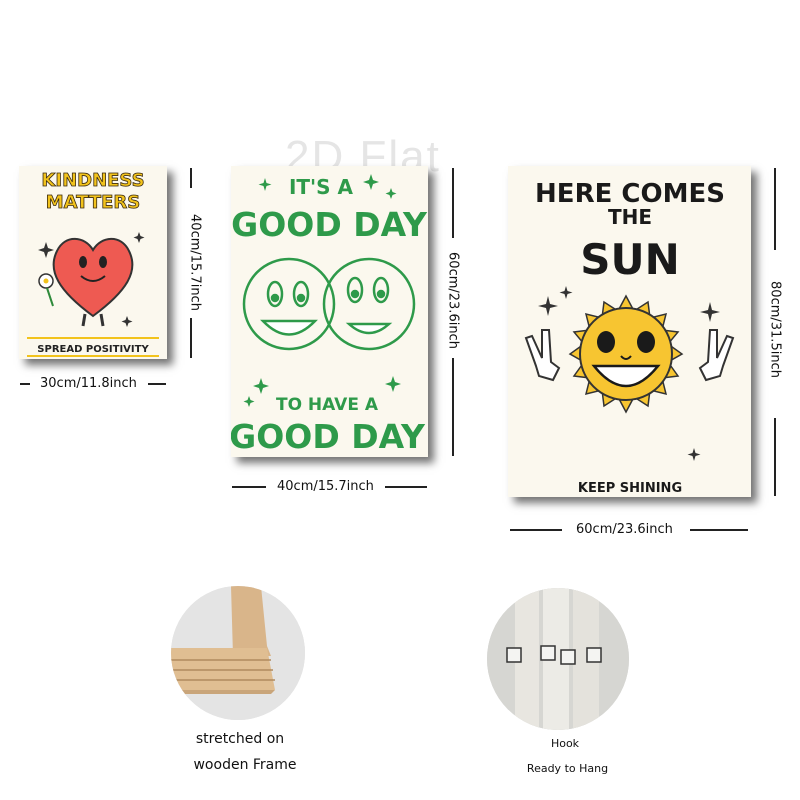 The image size is (800, 800). Describe the element at coordinates (46, 290) in the screenshot. I see `flower-icon` at that location.